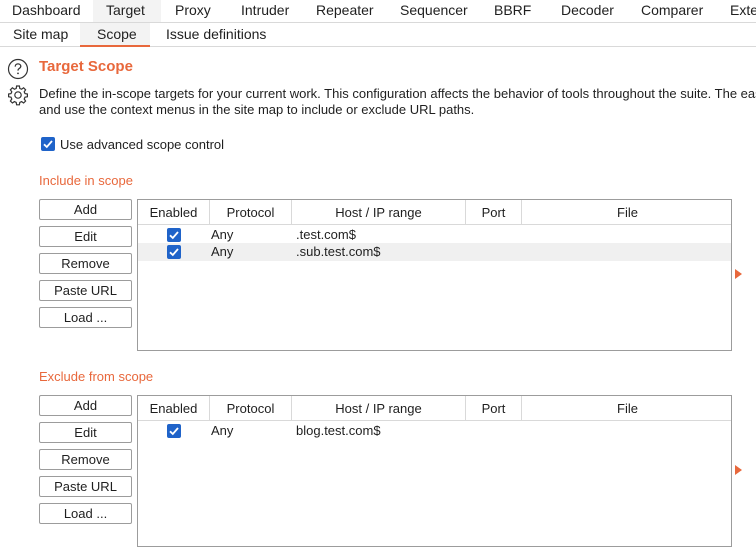 The height and width of the screenshot is (559, 756). What do you see at coordinates (338, 251) in the screenshot?
I see `row-host: .sub.test.com$` at bounding box center [338, 251].